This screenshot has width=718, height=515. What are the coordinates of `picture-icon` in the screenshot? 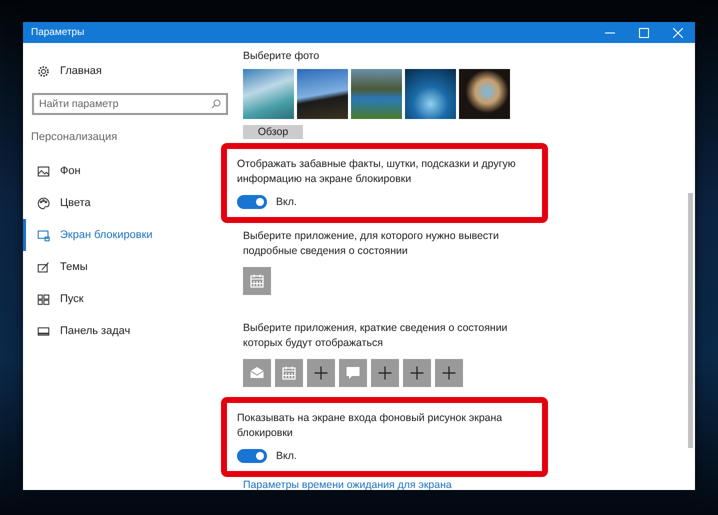 It's located at (43, 171).